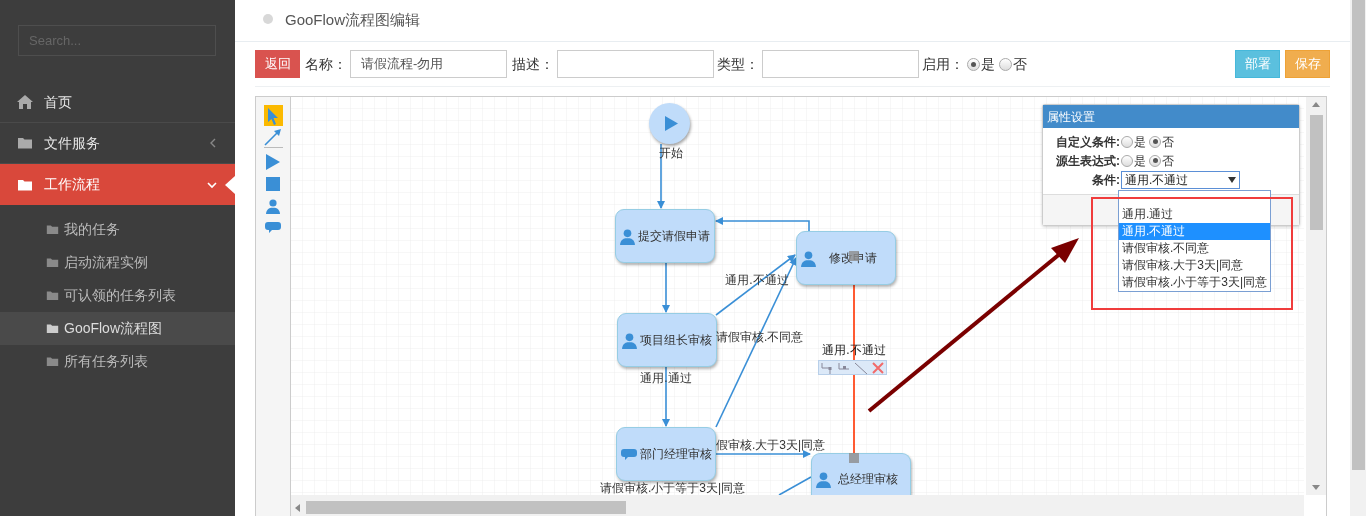  What do you see at coordinates (230, 185) in the screenshot?
I see `active-pointer-icon` at bounding box center [230, 185].